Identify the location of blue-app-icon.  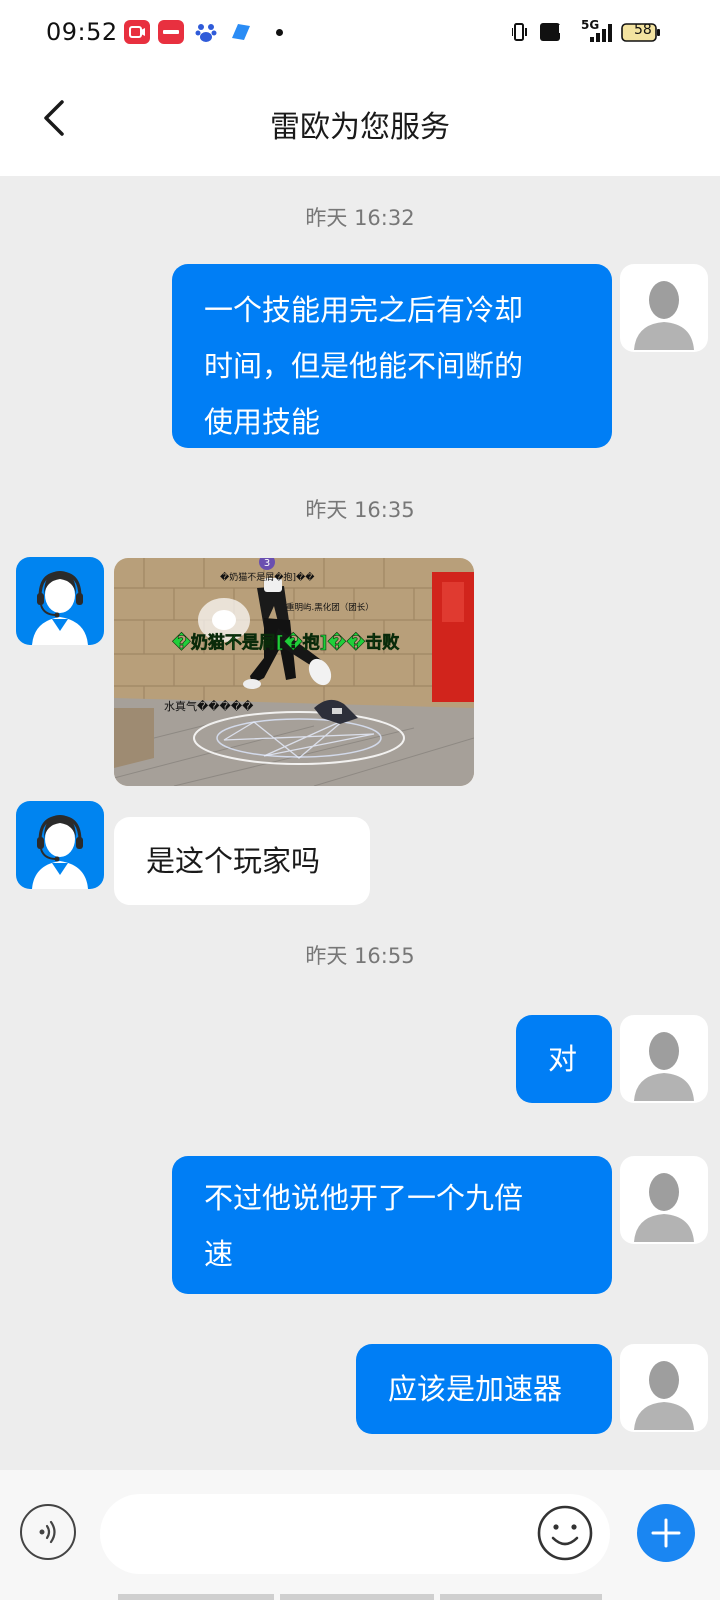
(241, 32).